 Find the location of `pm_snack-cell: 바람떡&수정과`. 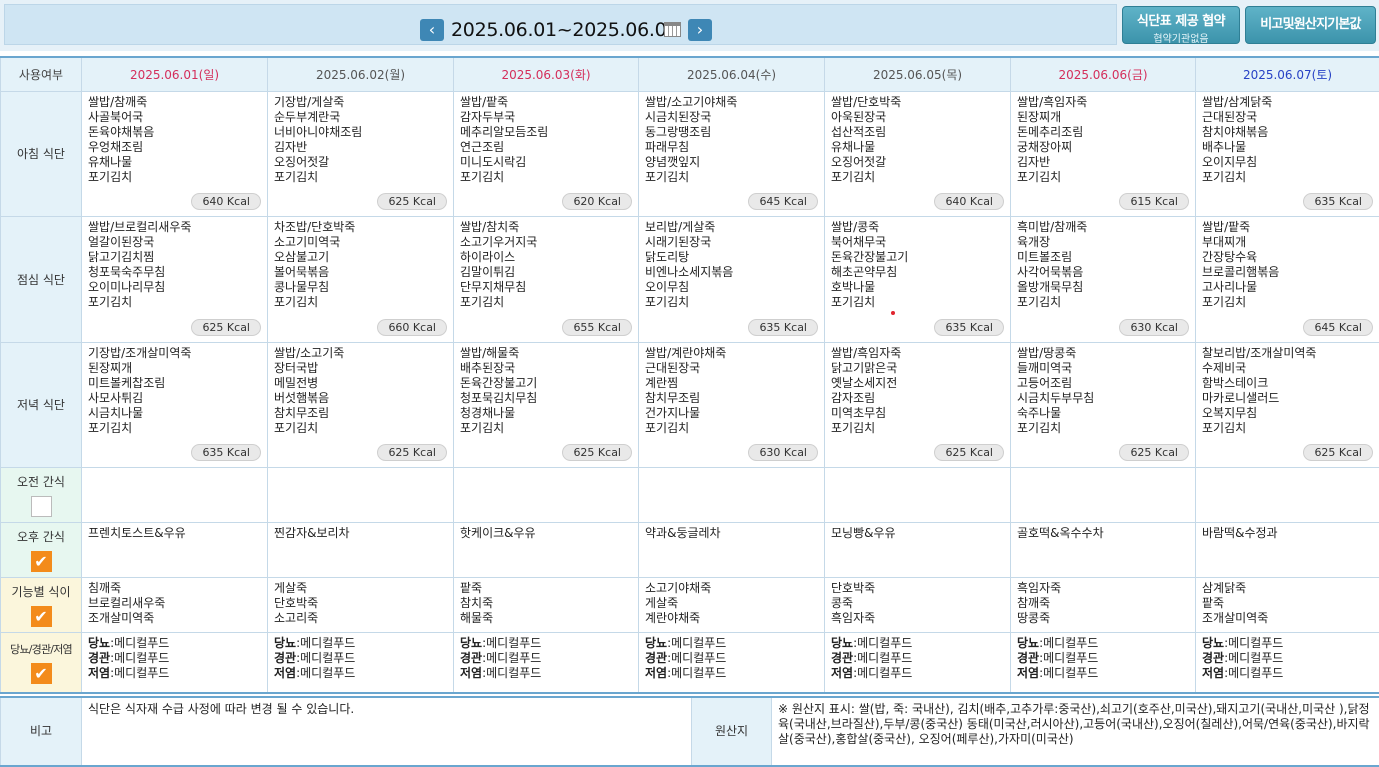

pm_snack-cell: 바람떡&수정과 is located at coordinates (1287, 549).